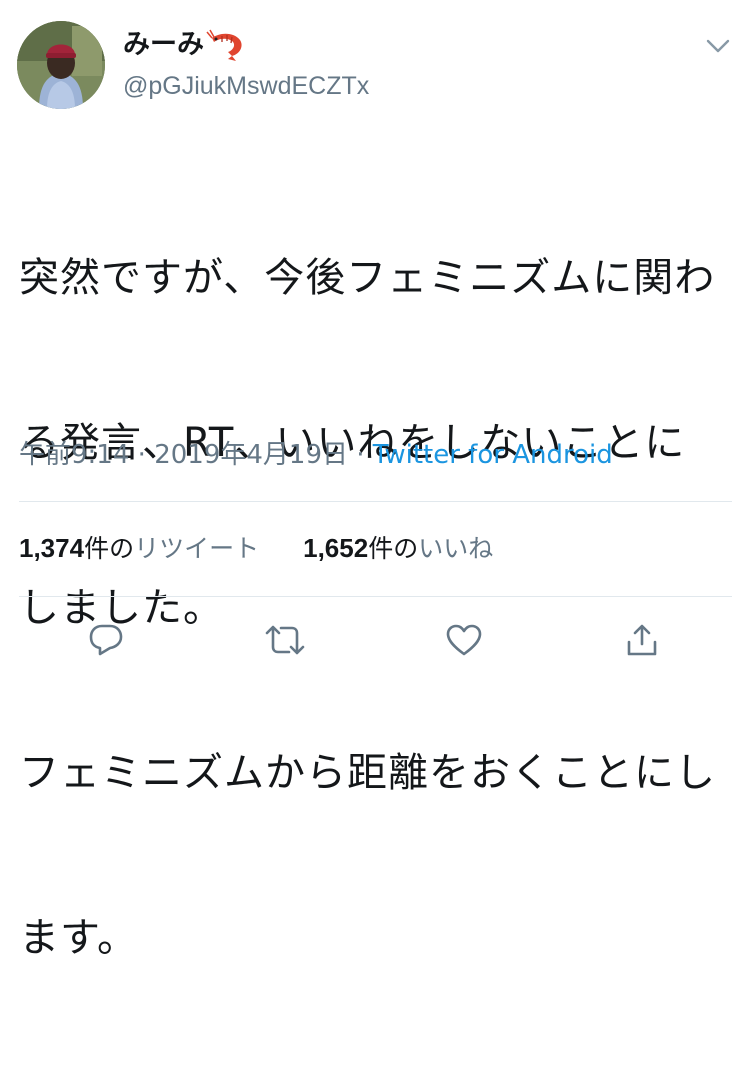  I want to click on retweet-icon, so click(285, 640).